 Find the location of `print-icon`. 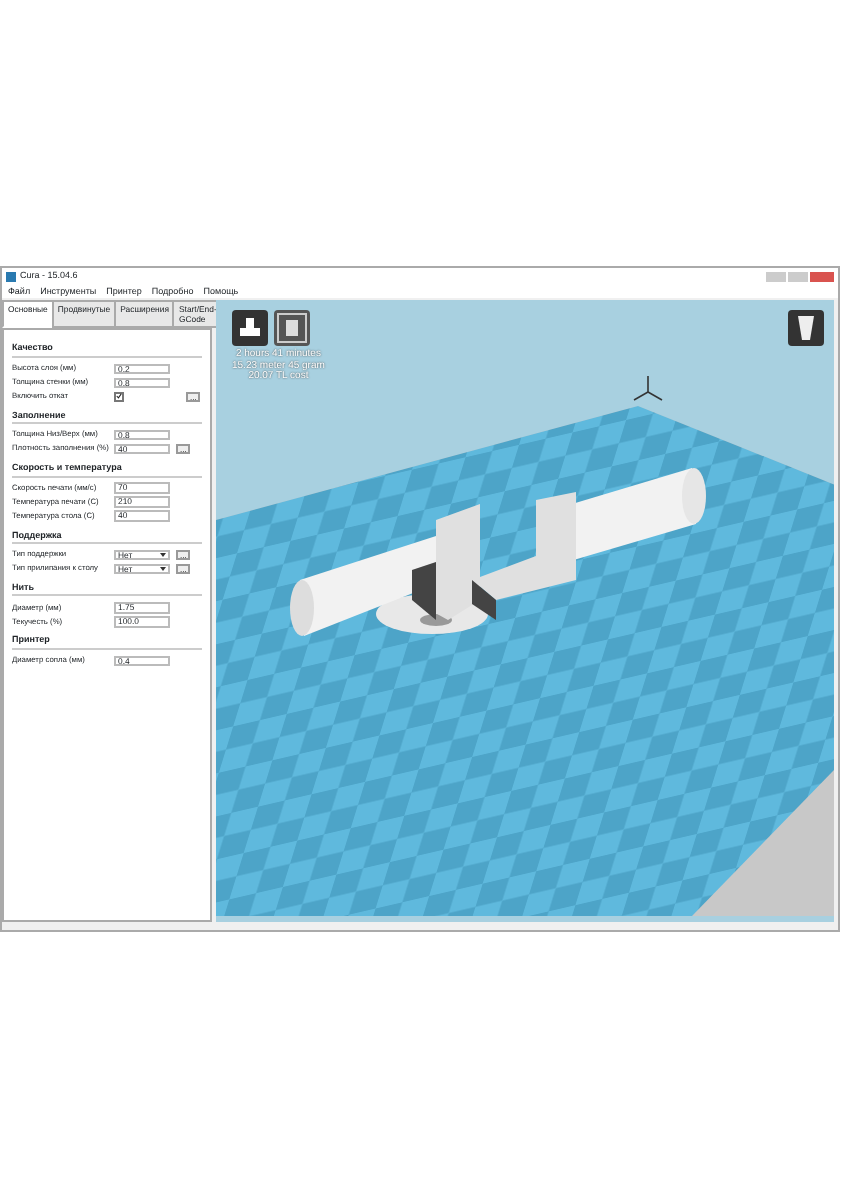

print-icon is located at coordinates (292, 328).